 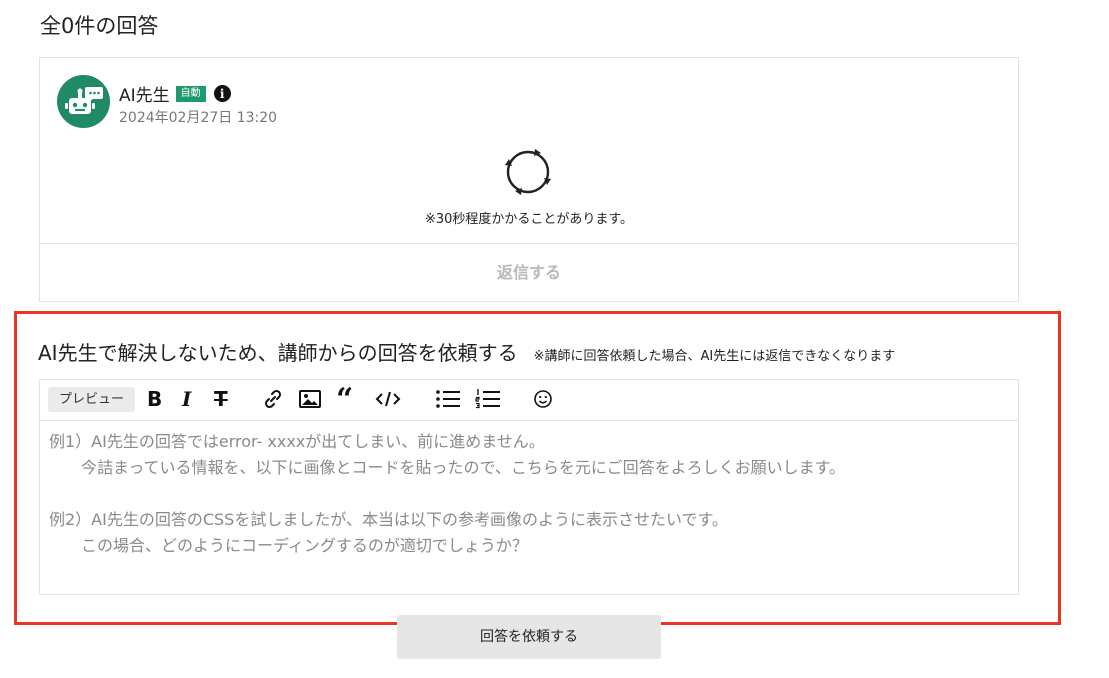 What do you see at coordinates (488, 399) in the screenshot?
I see `numbered-list-icon` at bounding box center [488, 399].